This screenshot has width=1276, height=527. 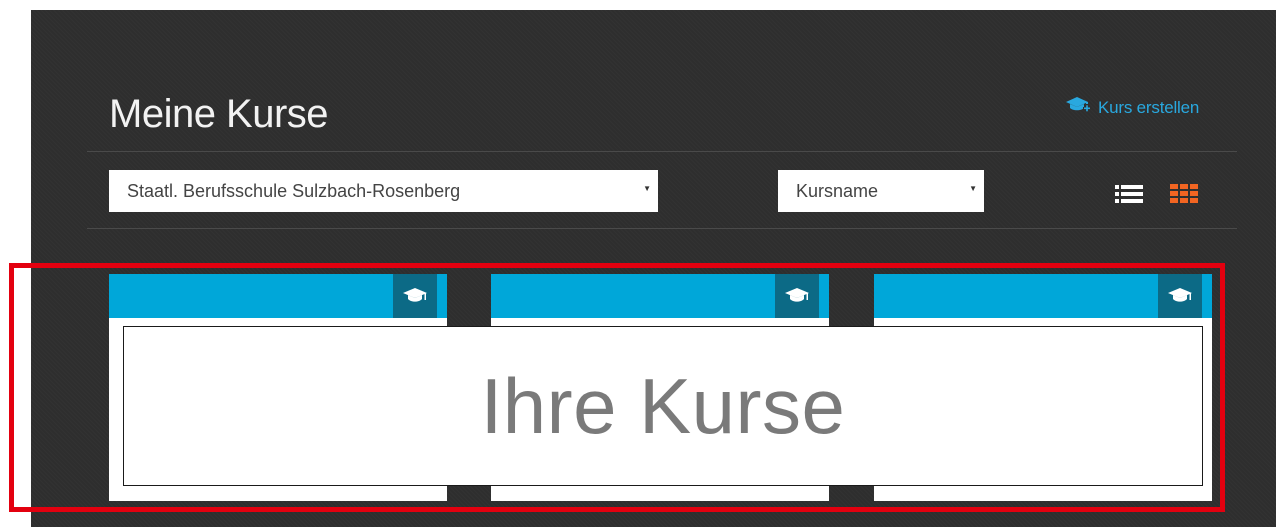 I want to click on filter-divider, so click(x=662, y=228).